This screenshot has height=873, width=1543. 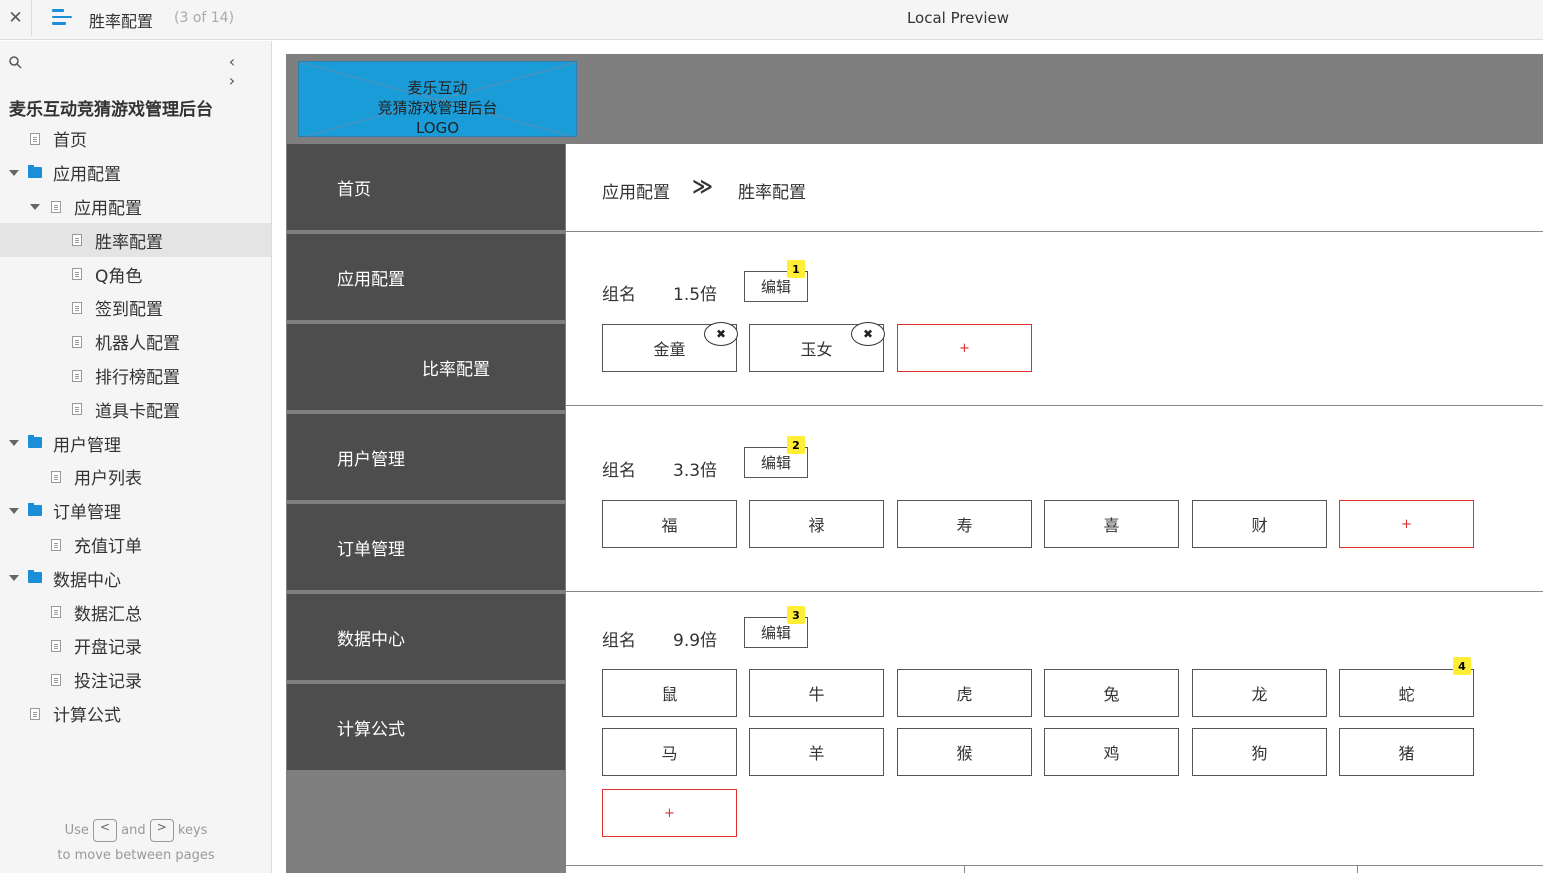 What do you see at coordinates (1259, 524) in the screenshot?
I see `option-tile: 财` at bounding box center [1259, 524].